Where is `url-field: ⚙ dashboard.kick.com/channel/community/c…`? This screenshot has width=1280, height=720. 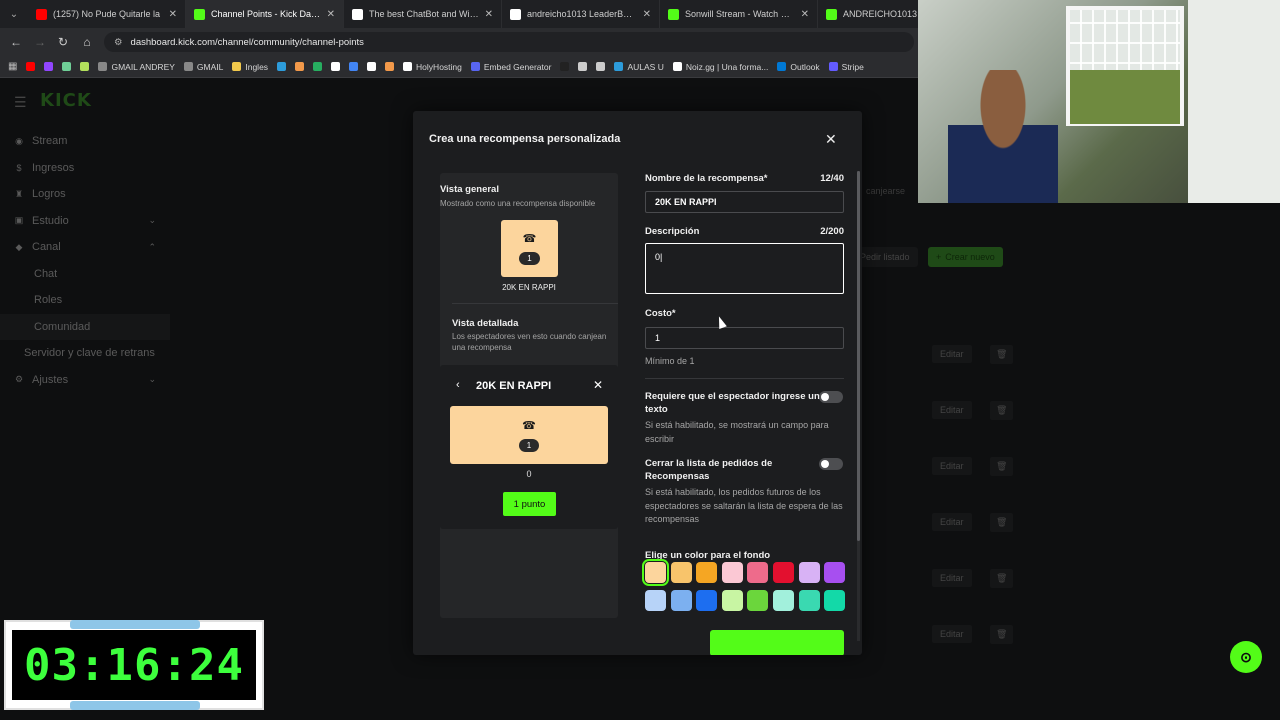
url-field: ⚙ dashboard.kick.com/channel/community/c… is located at coordinates (509, 42).